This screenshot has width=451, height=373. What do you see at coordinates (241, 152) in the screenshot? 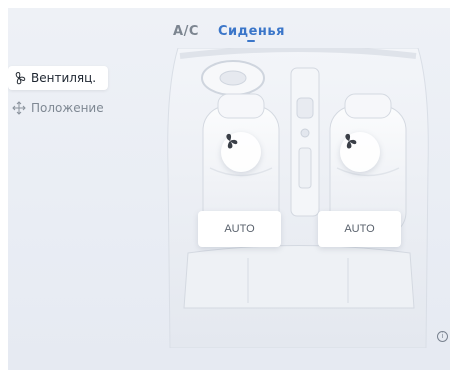
I see `left-seat-fan-button` at bounding box center [241, 152].